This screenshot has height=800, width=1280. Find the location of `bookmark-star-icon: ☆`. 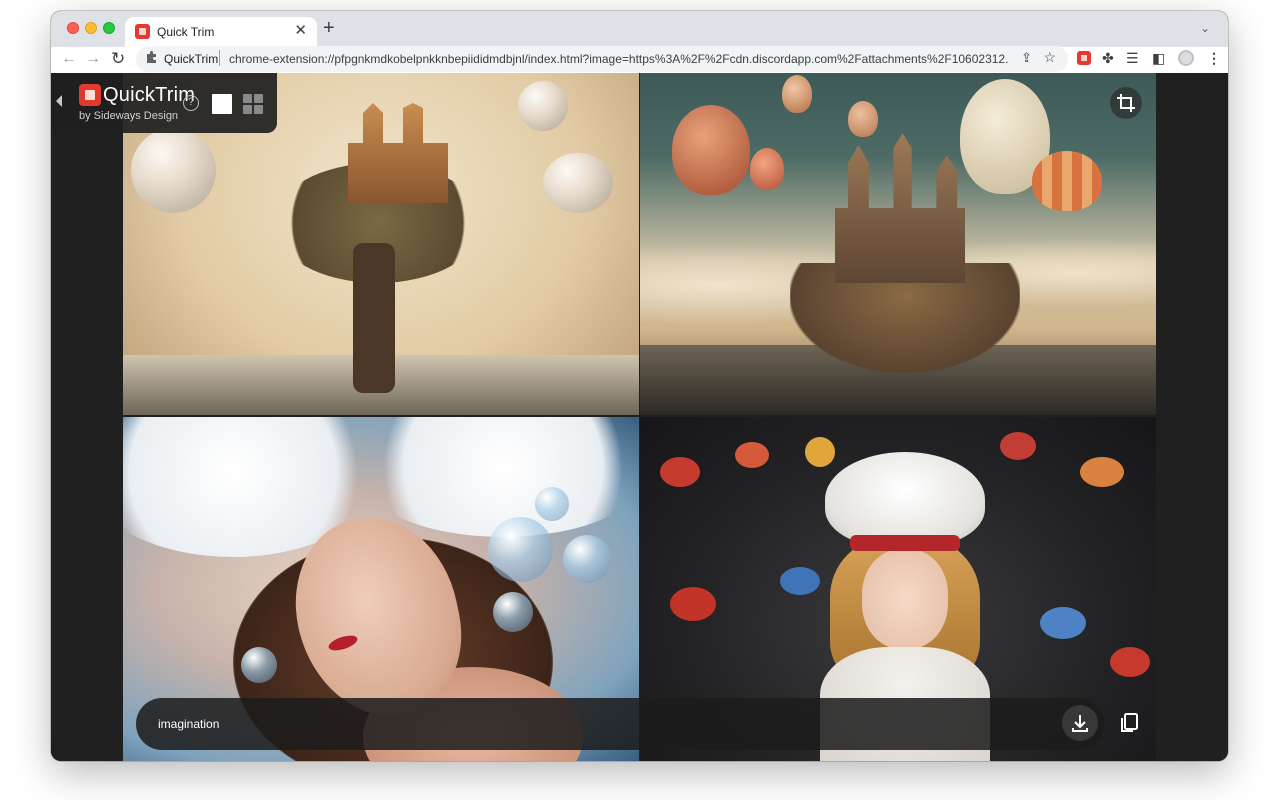

bookmark-star-icon: ☆ is located at coordinates (1049, 57).